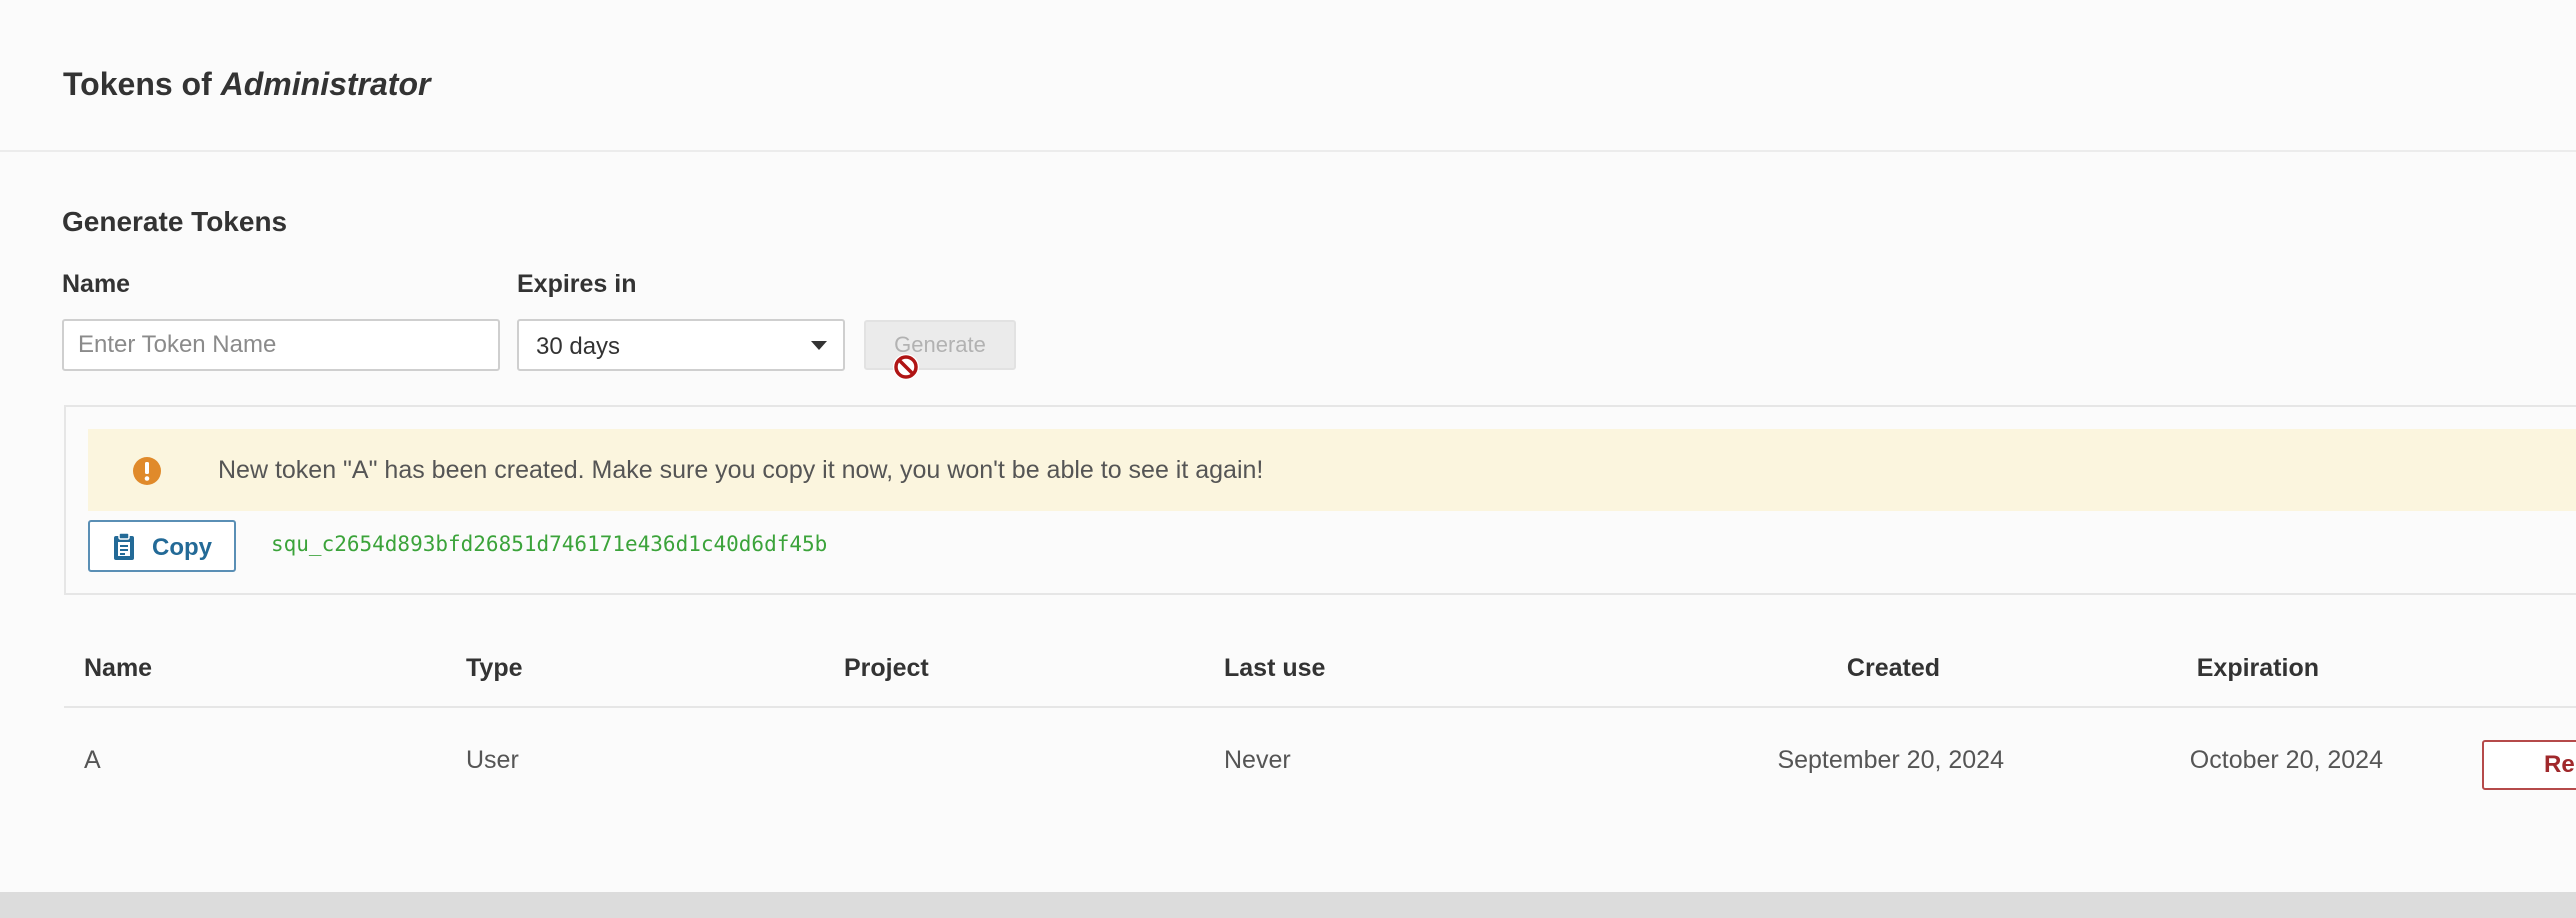  I want to click on token-name-label: Name, so click(96, 284).